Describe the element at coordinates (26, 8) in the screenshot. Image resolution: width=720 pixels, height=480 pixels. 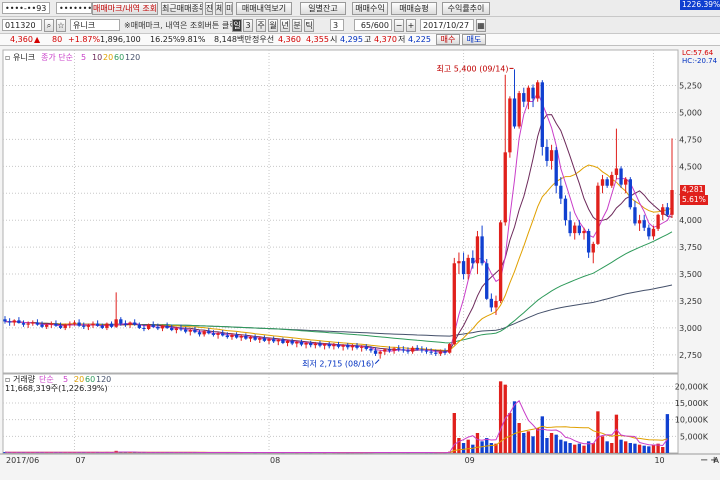
I see `account-select: ••••-••93` at that location.